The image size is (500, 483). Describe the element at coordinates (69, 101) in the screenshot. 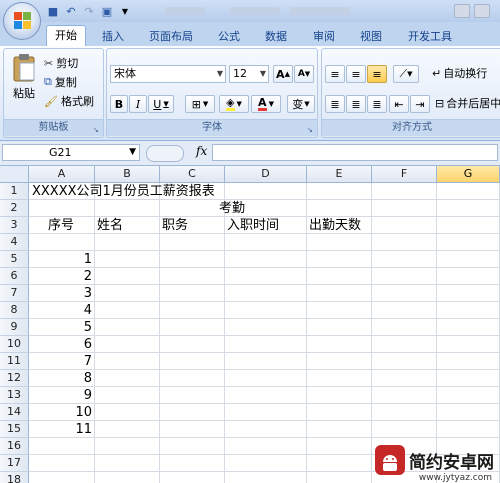

I see `format-painter-button: 🖌 格式刷` at that location.